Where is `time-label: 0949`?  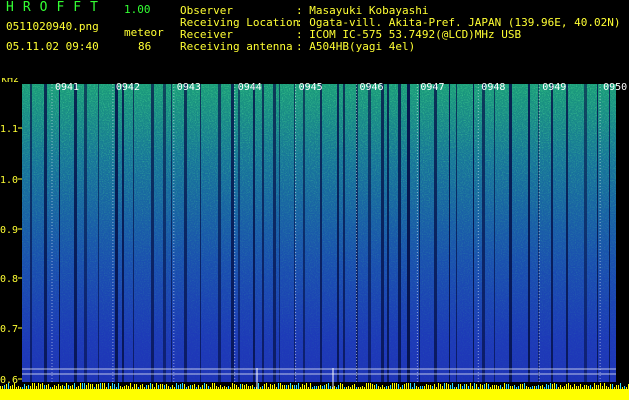
time-label: 0949 is located at coordinates (554, 87).